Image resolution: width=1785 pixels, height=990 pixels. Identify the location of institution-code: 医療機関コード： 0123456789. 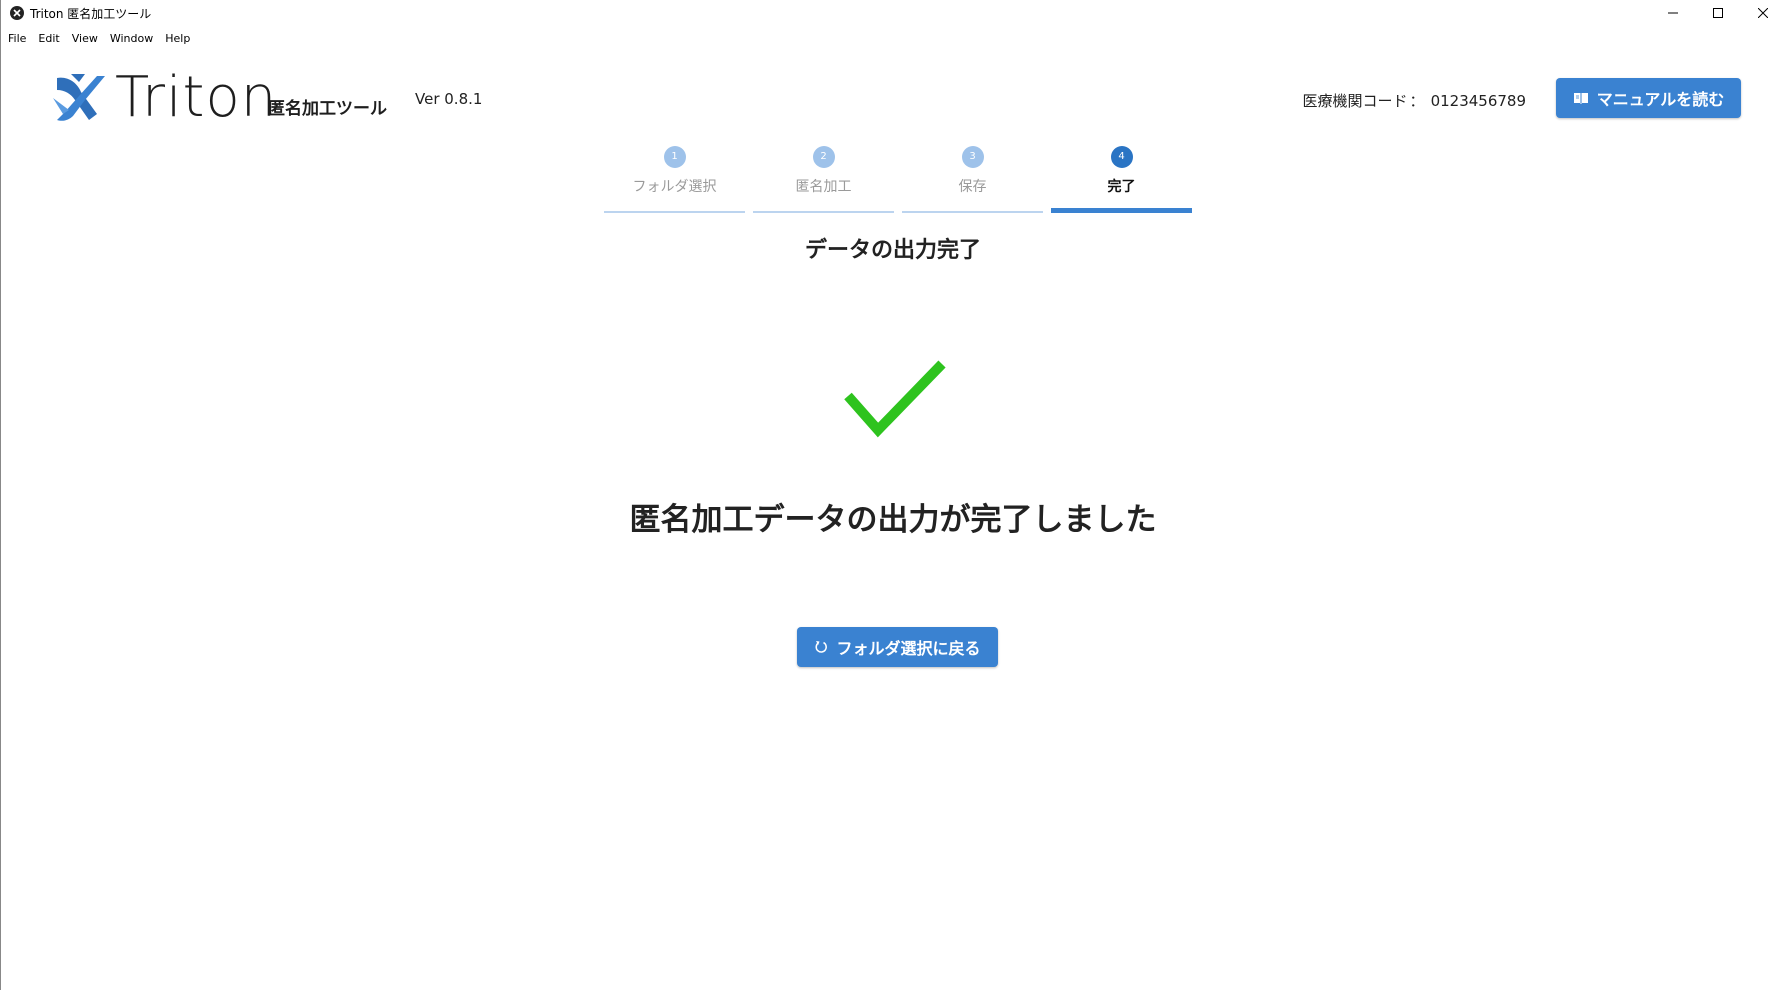
(1414, 100).